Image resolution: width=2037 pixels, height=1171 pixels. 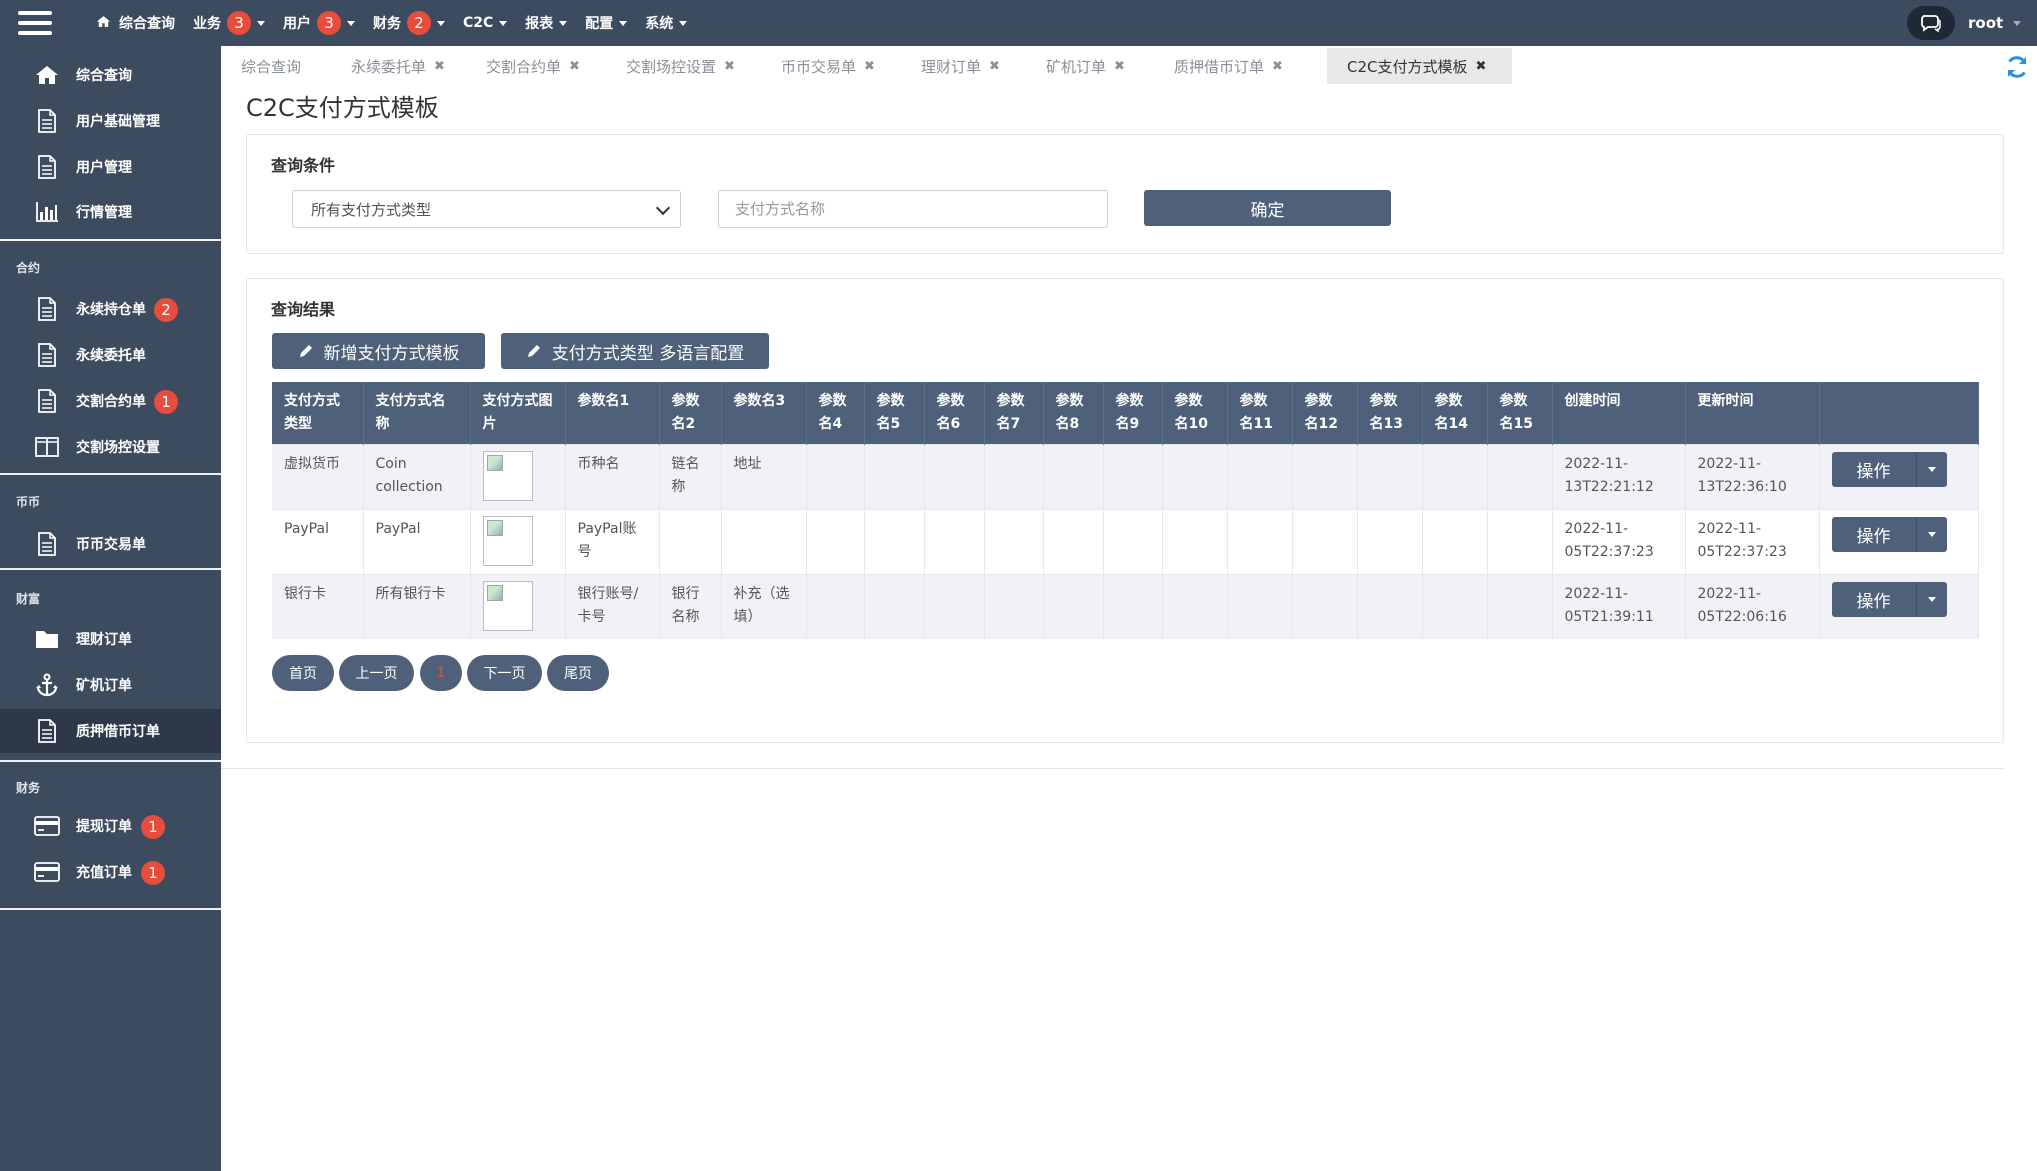 What do you see at coordinates (104, 213) in the screenshot?
I see `sidebar-item-label: 行情管理` at bounding box center [104, 213].